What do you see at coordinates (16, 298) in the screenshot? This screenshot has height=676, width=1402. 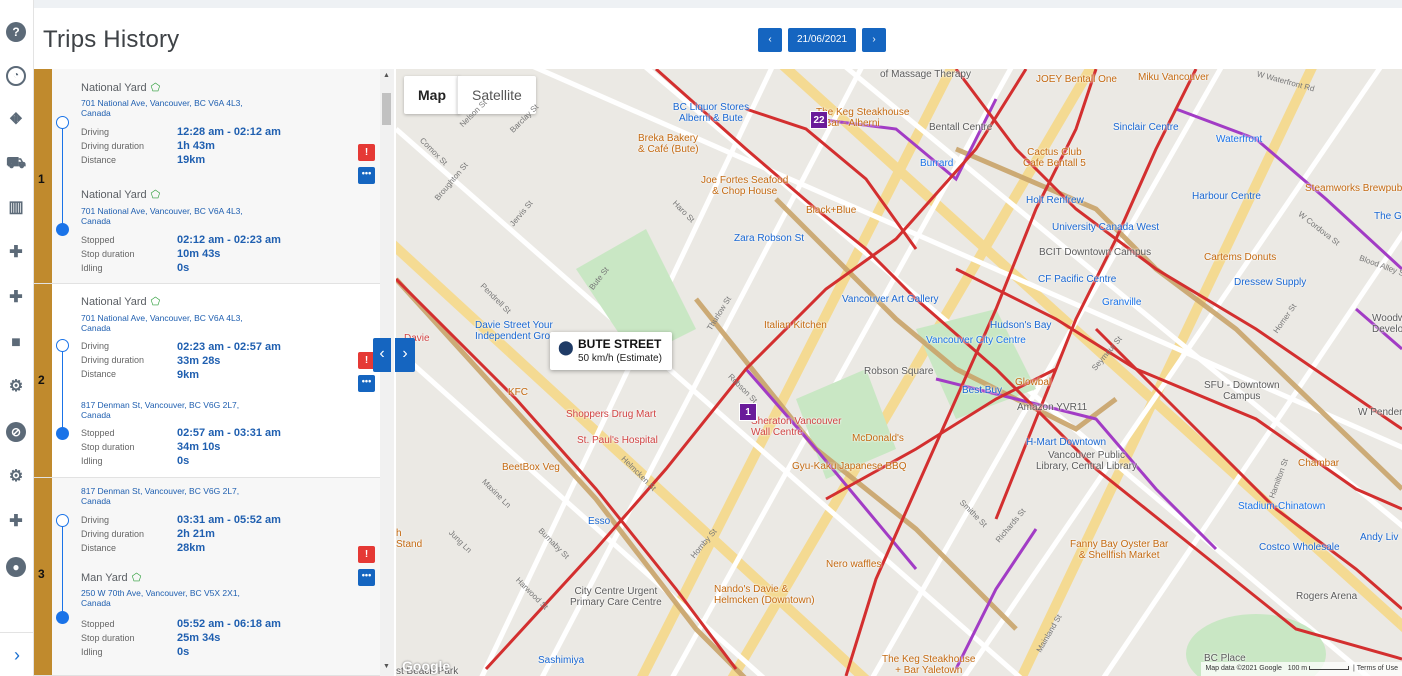 I see `plugin-icon-2: ✚` at bounding box center [16, 298].